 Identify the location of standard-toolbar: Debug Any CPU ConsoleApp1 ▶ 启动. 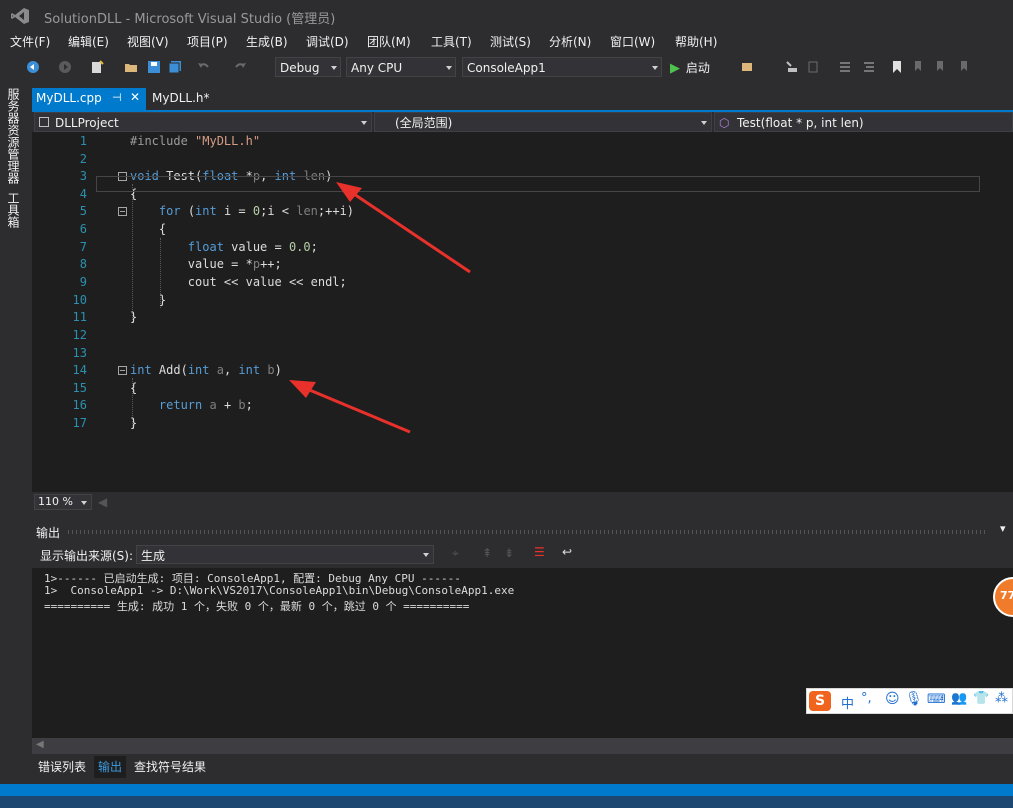
(506, 68).